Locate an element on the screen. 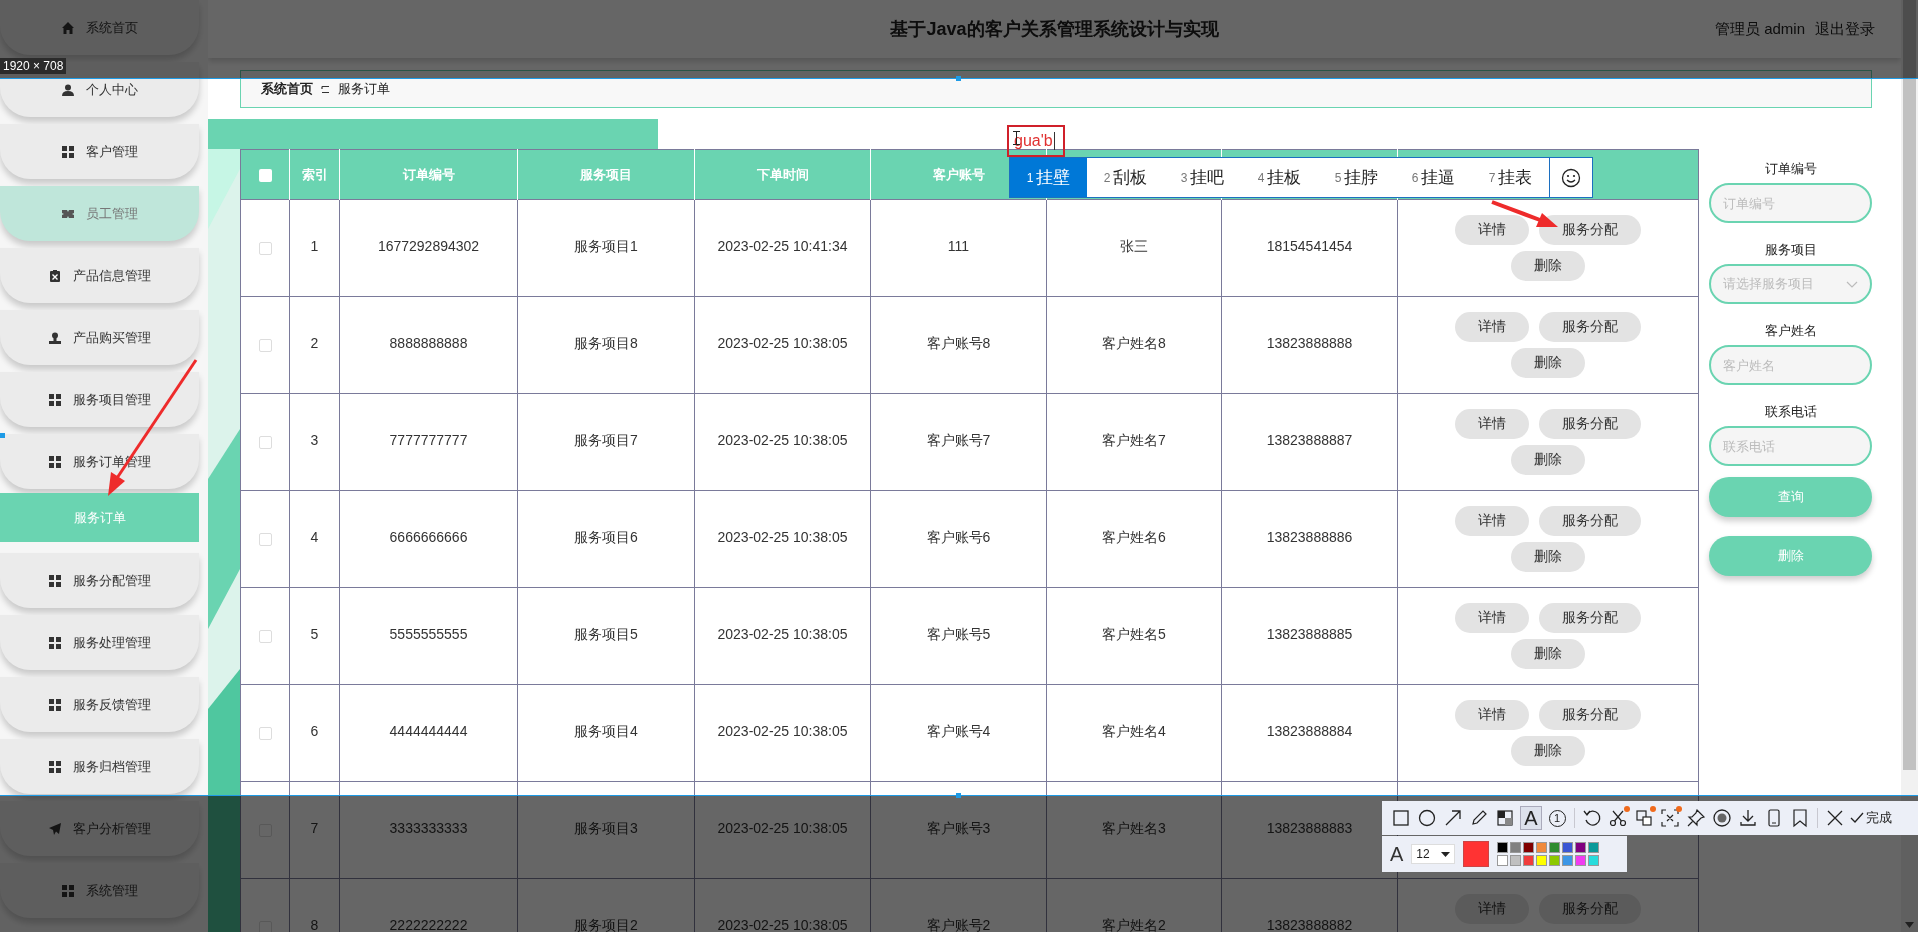  record-icon is located at coordinates (1722, 818).